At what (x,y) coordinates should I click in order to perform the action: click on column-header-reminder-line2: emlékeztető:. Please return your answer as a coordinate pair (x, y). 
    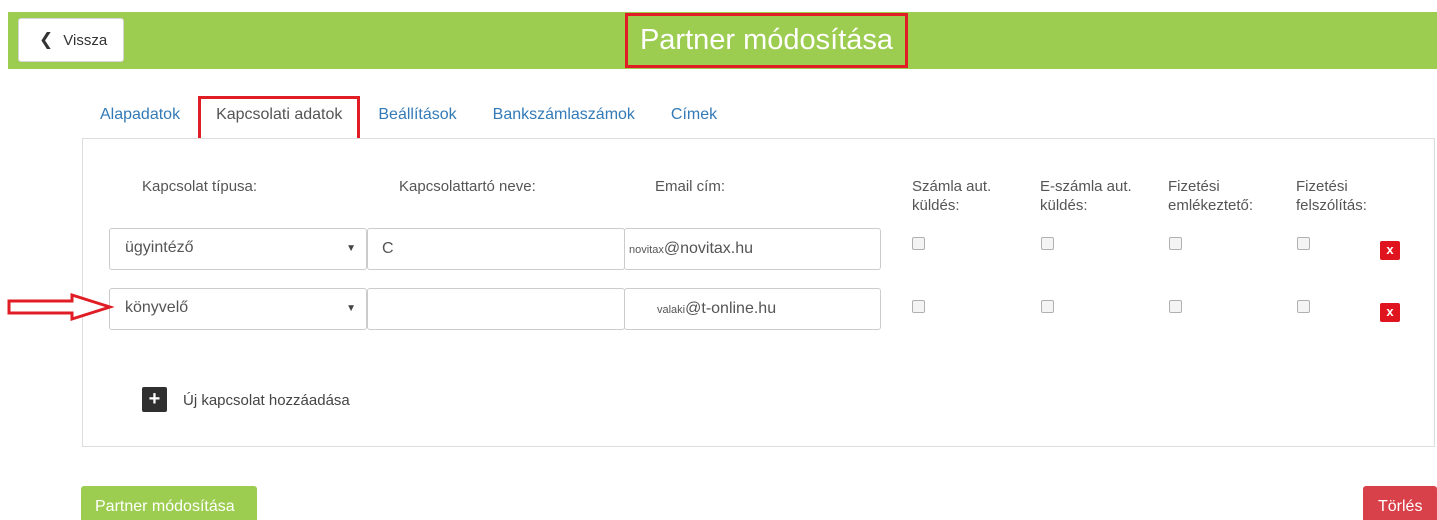
    Looking at the image, I should click on (1211, 205).